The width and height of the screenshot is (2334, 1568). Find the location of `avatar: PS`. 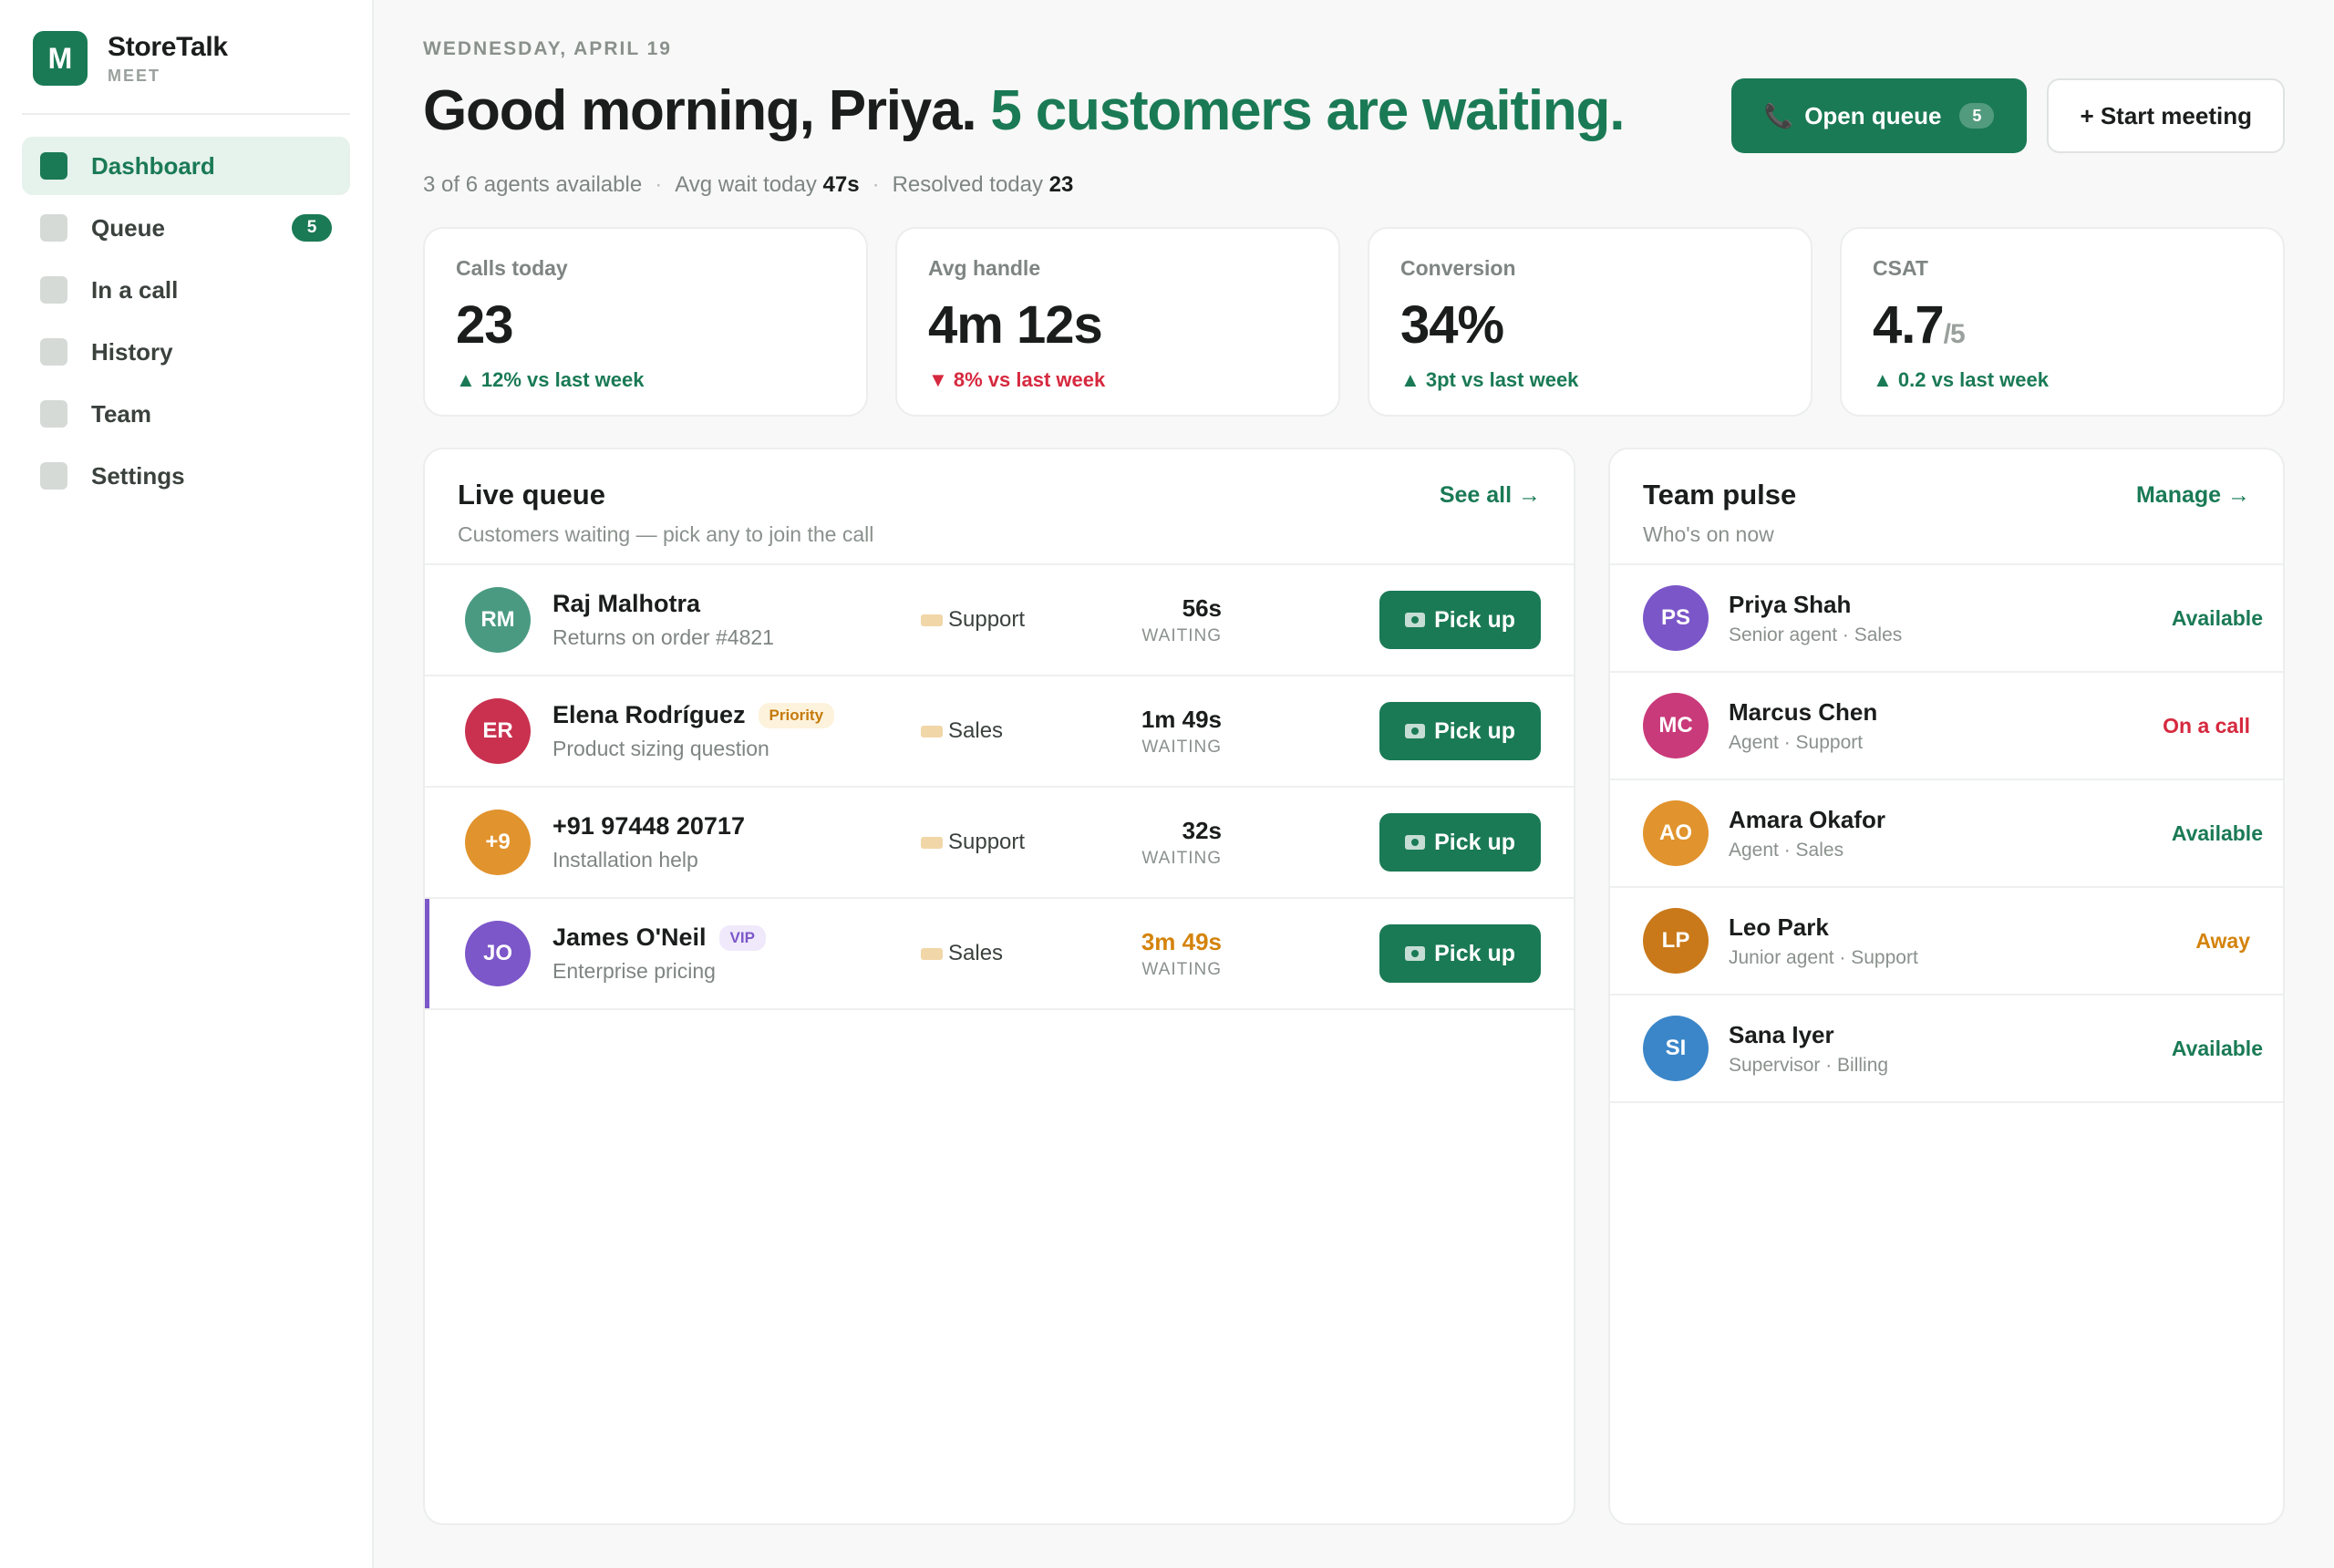

avatar: PS is located at coordinates (1676, 618).